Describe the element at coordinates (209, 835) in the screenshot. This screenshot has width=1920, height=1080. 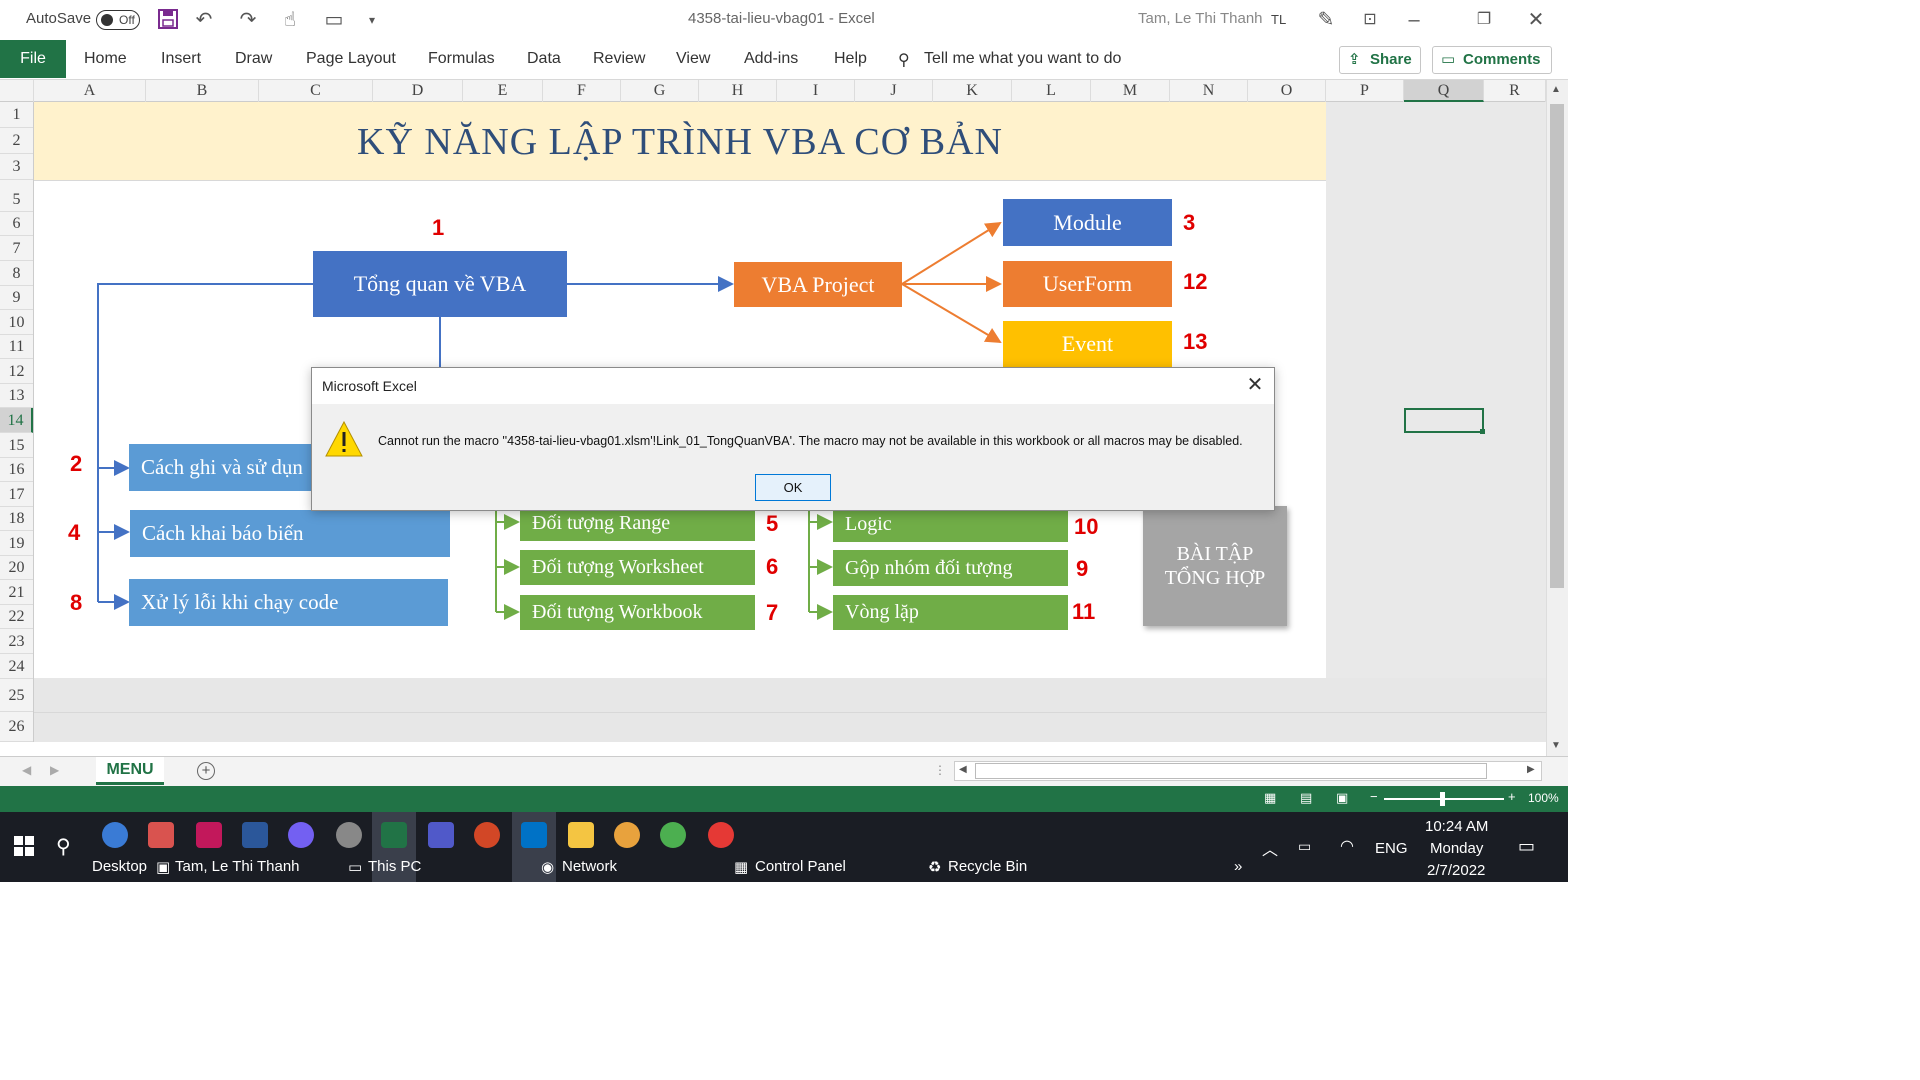
I see `slack-icon` at that location.